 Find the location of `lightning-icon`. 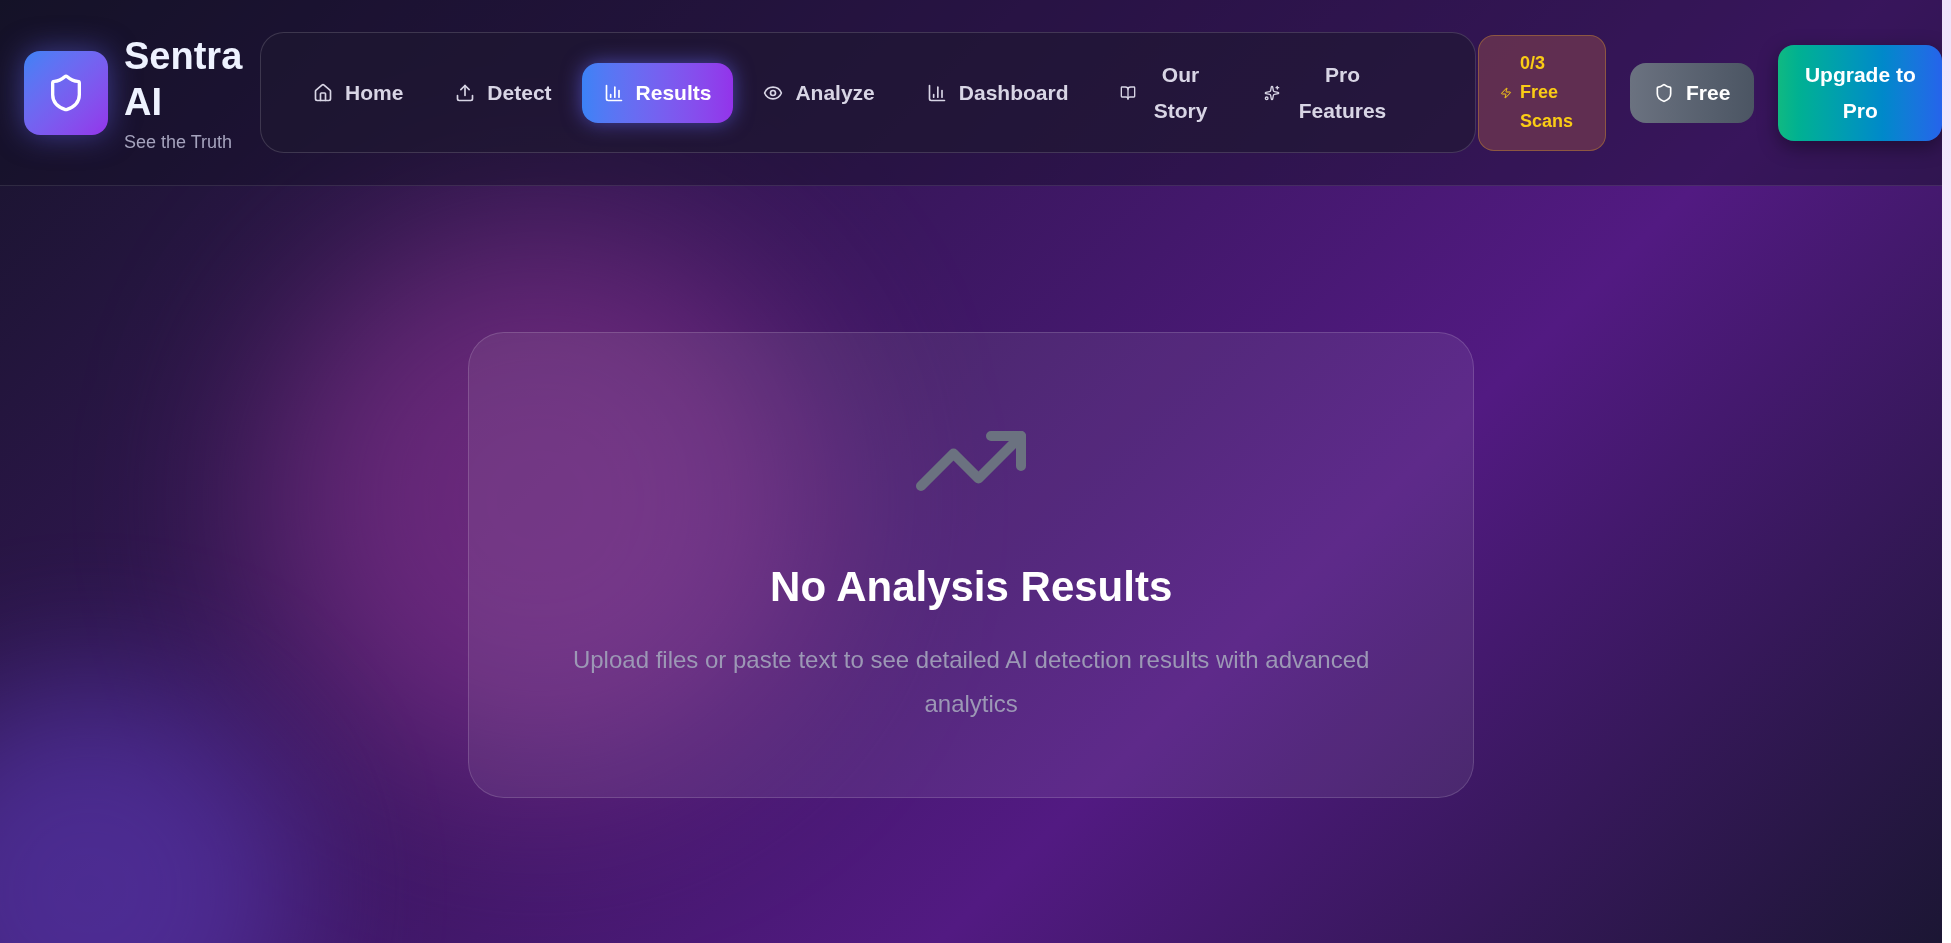

lightning-icon is located at coordinates (1506, 92).